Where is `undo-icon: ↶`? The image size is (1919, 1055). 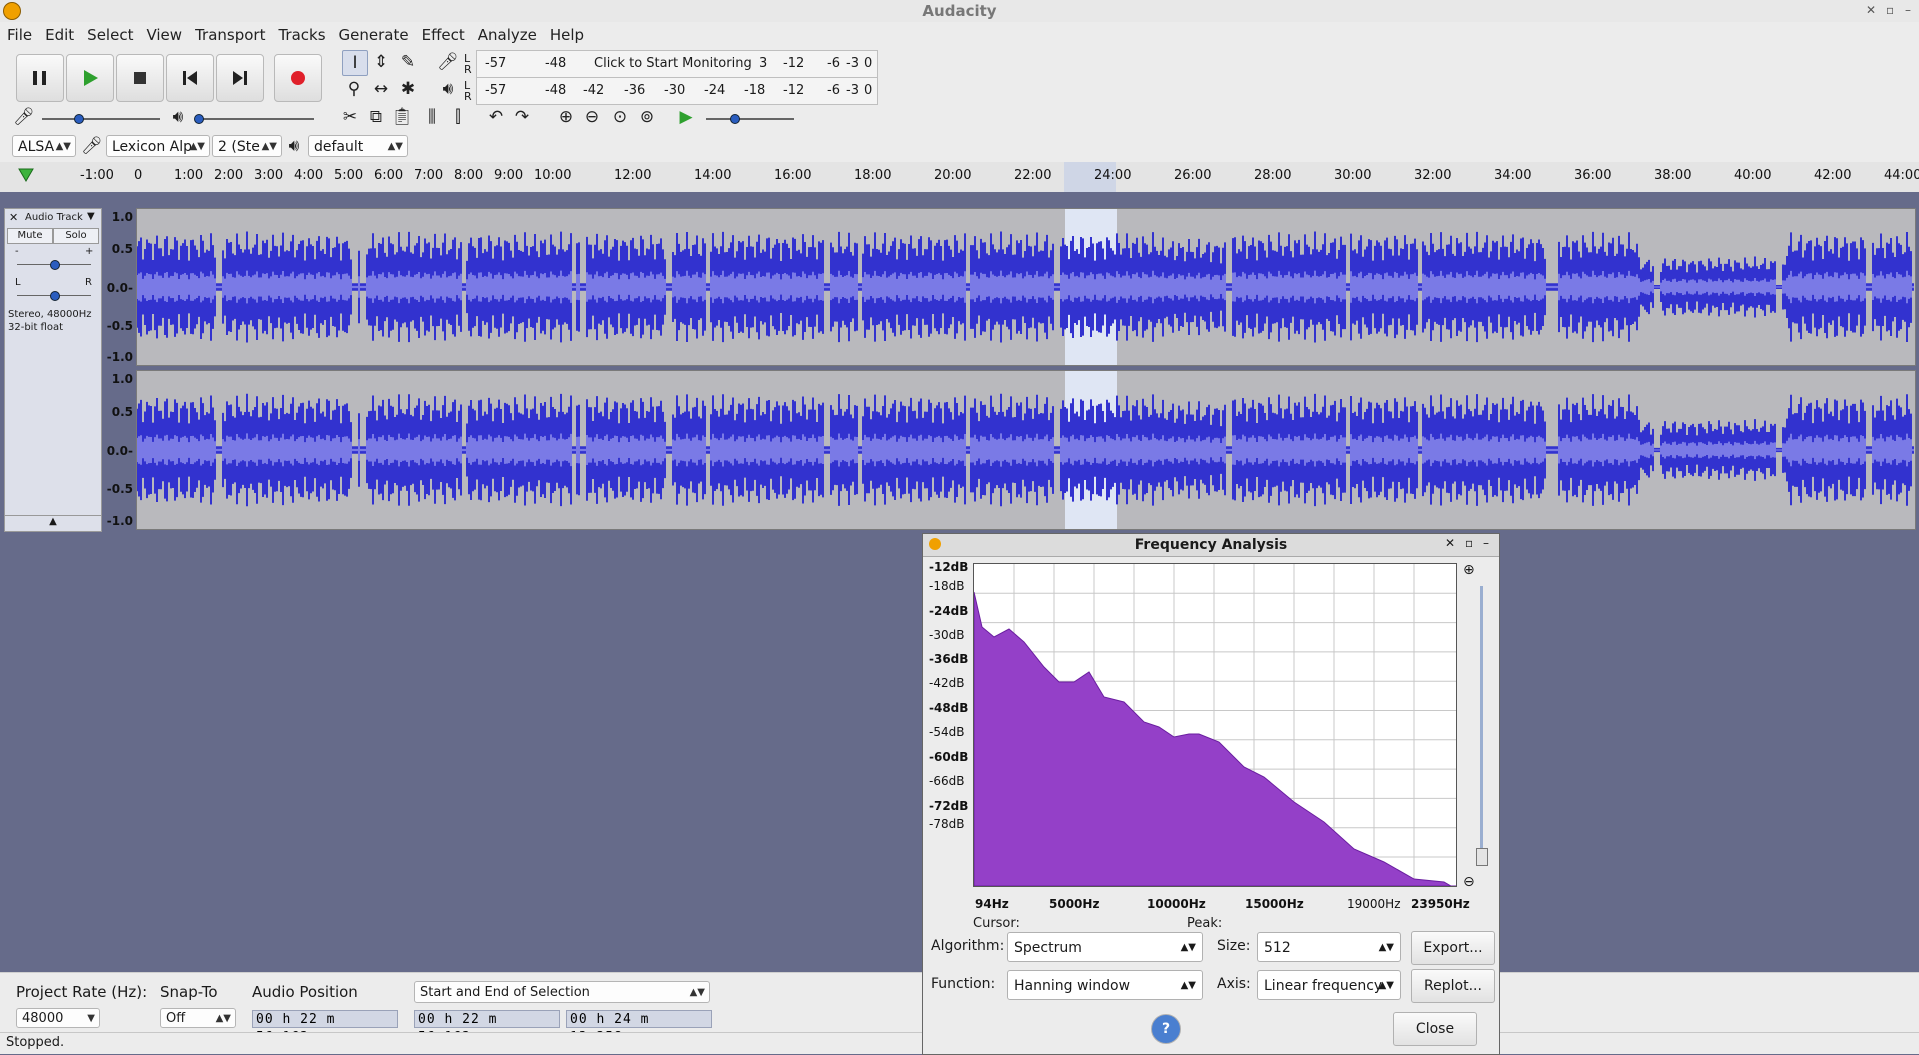
undo-icon: ↶ is located at coordinates (496, 117).